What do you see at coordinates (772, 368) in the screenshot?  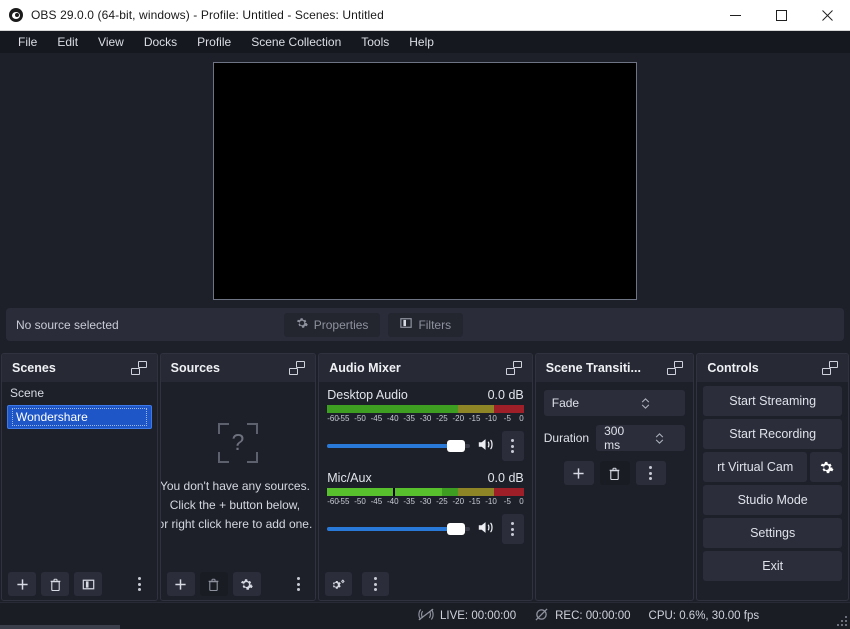 I see `controls-header: Controls` at bounding box center [772, 368].